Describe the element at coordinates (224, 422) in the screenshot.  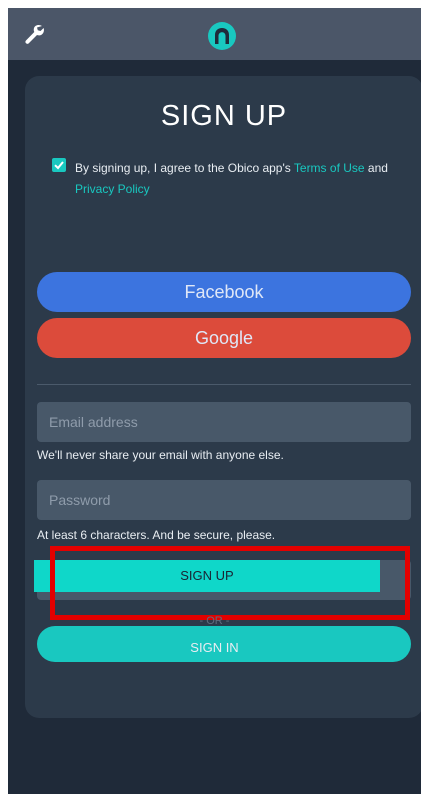
I see `email-field: Email address` at that location.